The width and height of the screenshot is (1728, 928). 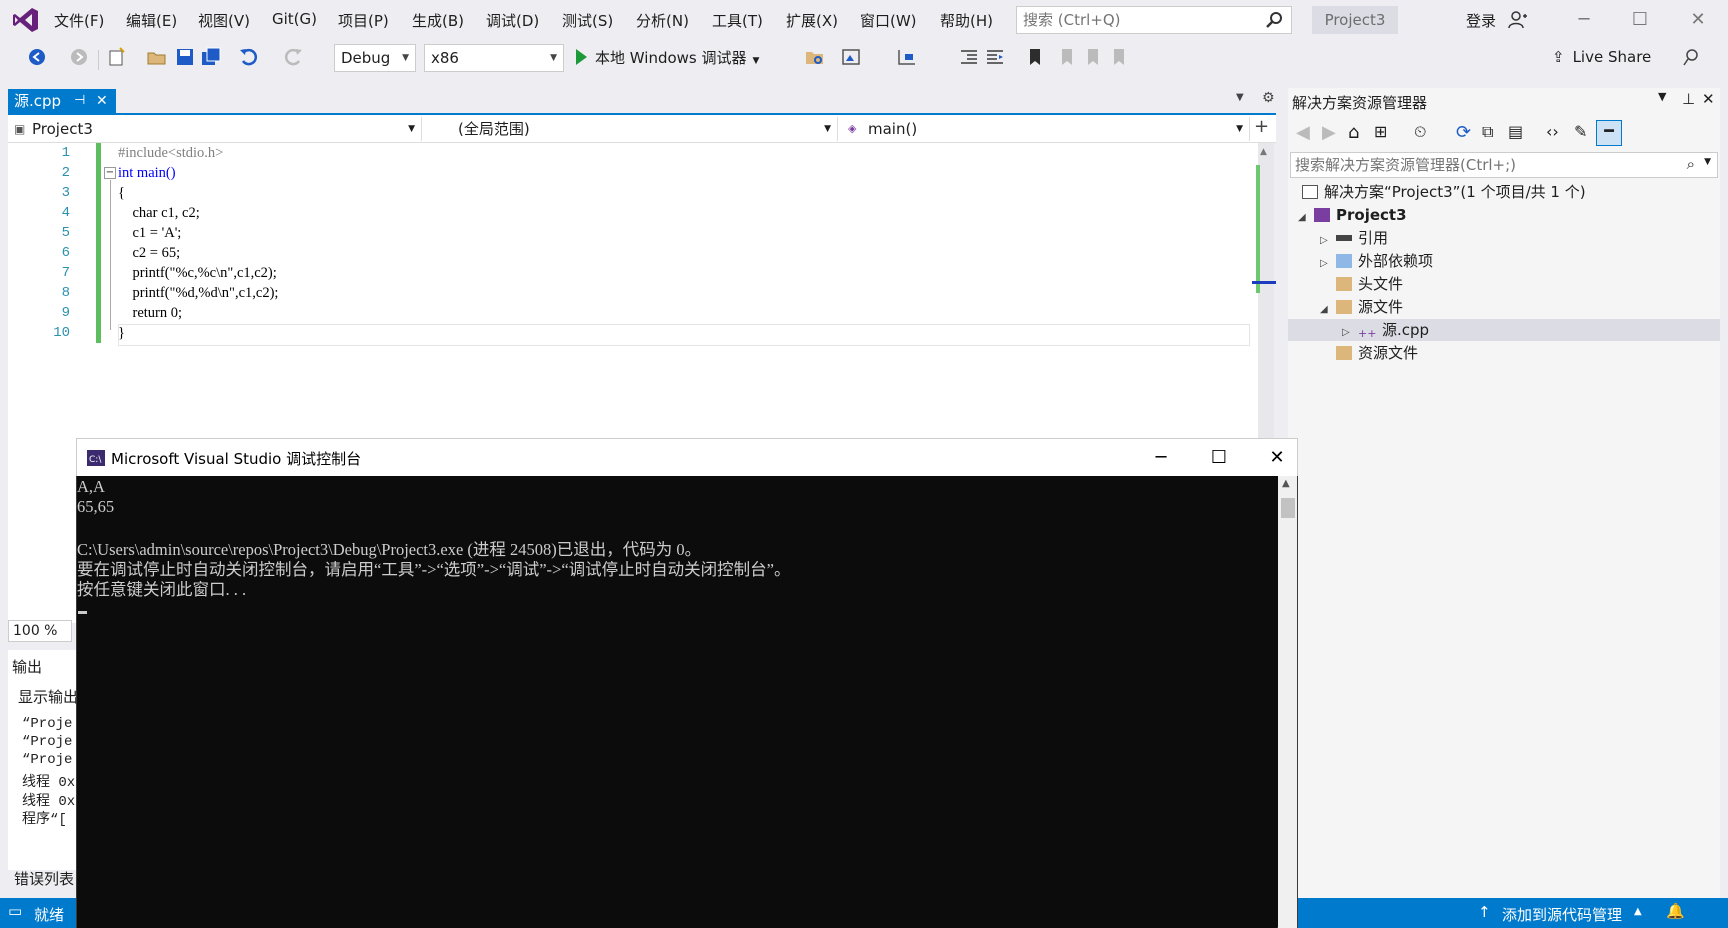 What do you see at coordinates (662, 20) in the screenshot?
I see `menu-analyze: 分析(N)` at bounding box center [662, 20].